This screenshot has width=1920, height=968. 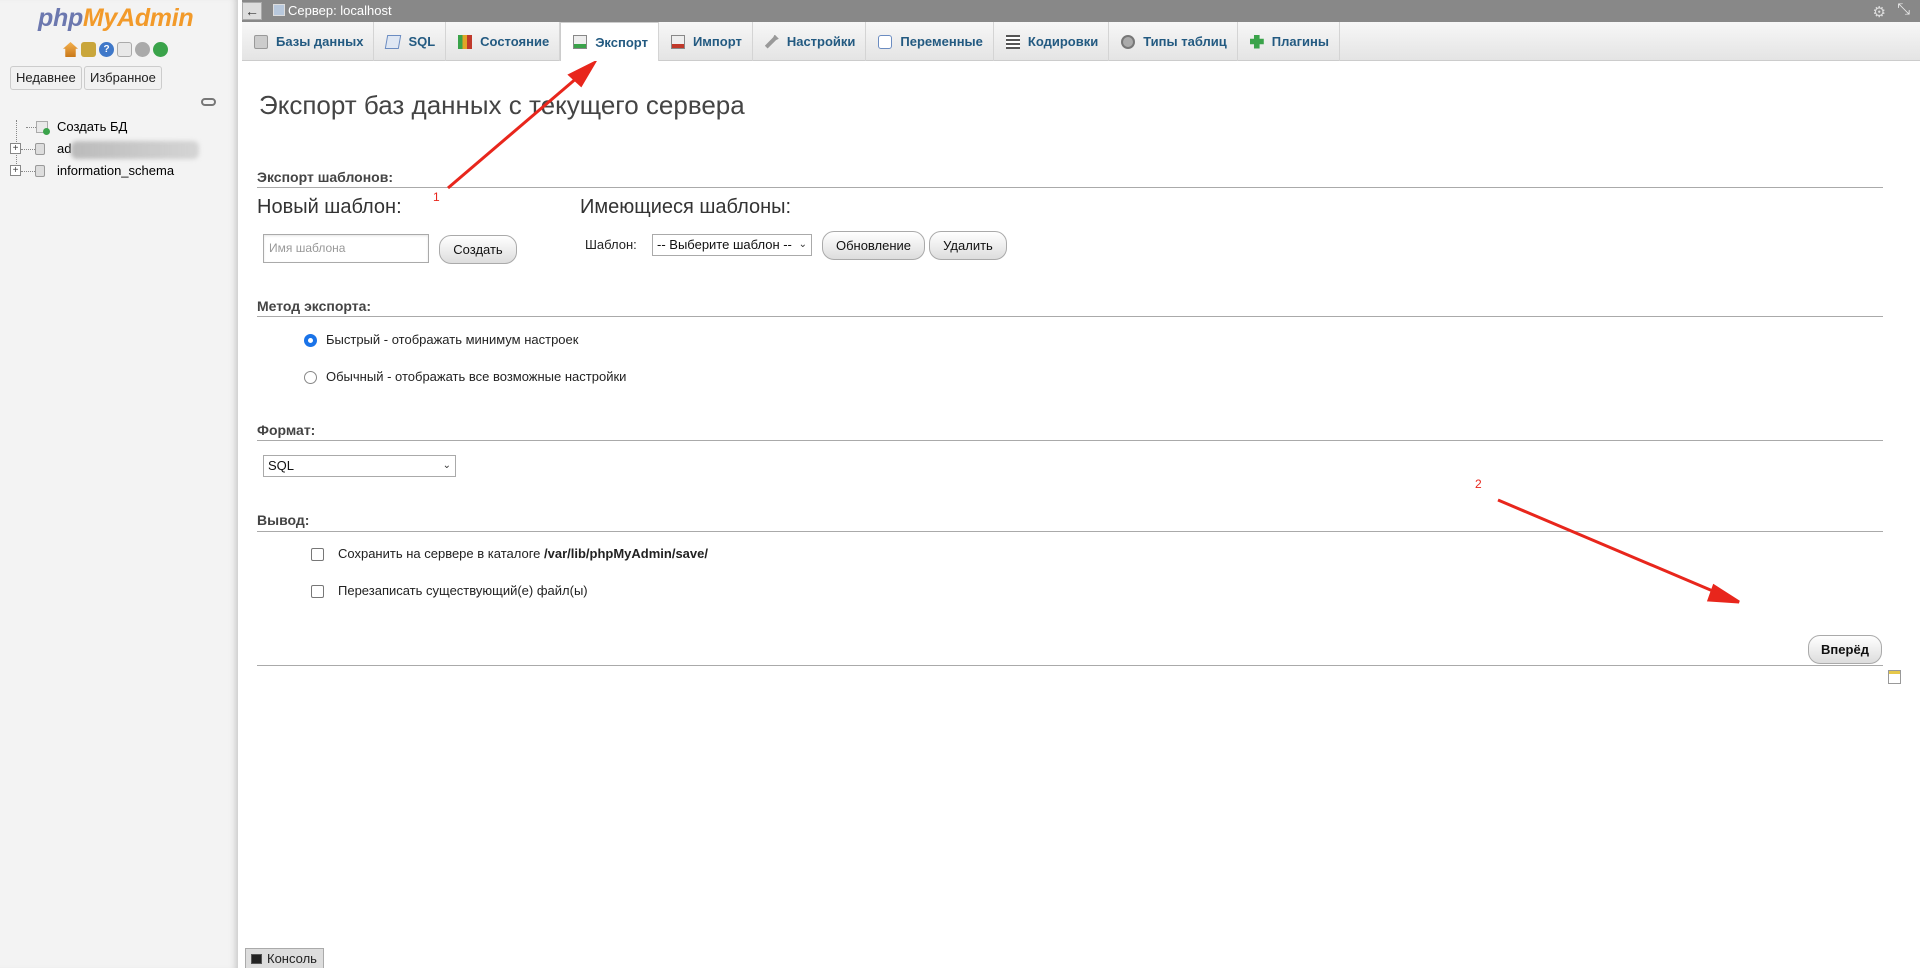 I want to click on tab-engines: Типы таблиц, so click(x=1173, y=41).